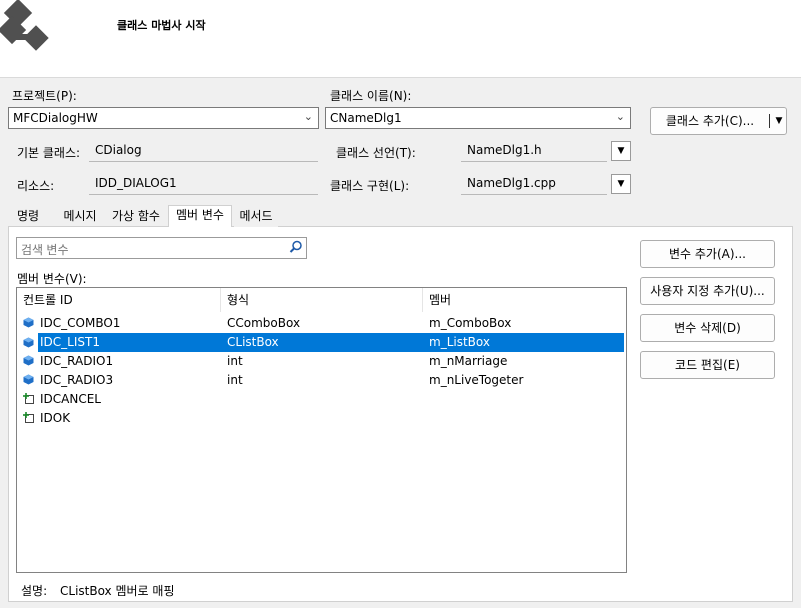 This screenshot has width=801, height=608. What do you see at coordinates (779, 121) in the screenshot?
I see `caret-down-icon: ▼` at bounding box center [779, 121].